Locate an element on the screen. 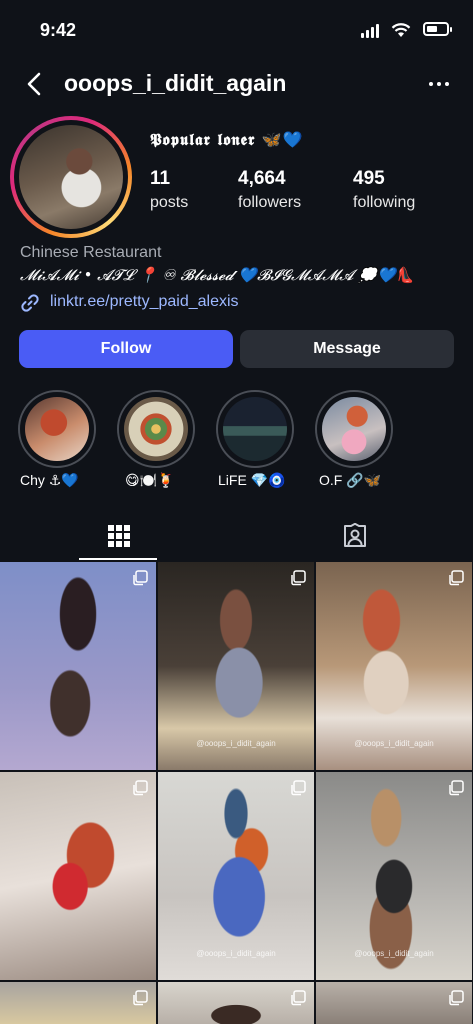  tab-posts-grid is located at coordinates (118, 538).